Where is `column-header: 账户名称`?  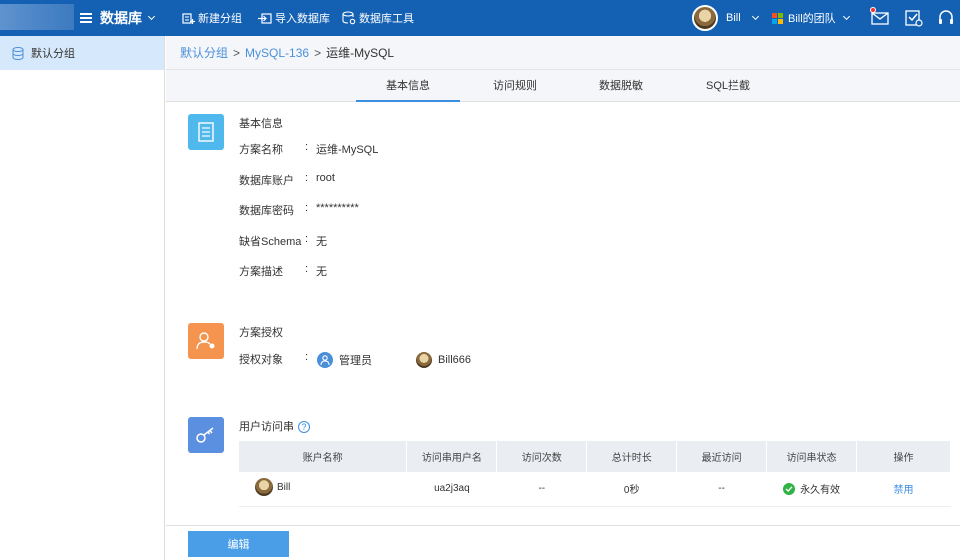 column-header: 账户名称 is located at coordinates (323, 456).